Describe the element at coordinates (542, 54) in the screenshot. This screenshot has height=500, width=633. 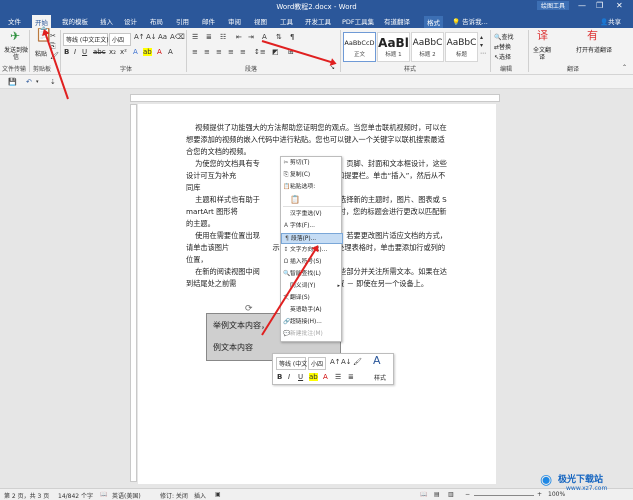
I see `full-translate-button: 全文翻译` at that location.